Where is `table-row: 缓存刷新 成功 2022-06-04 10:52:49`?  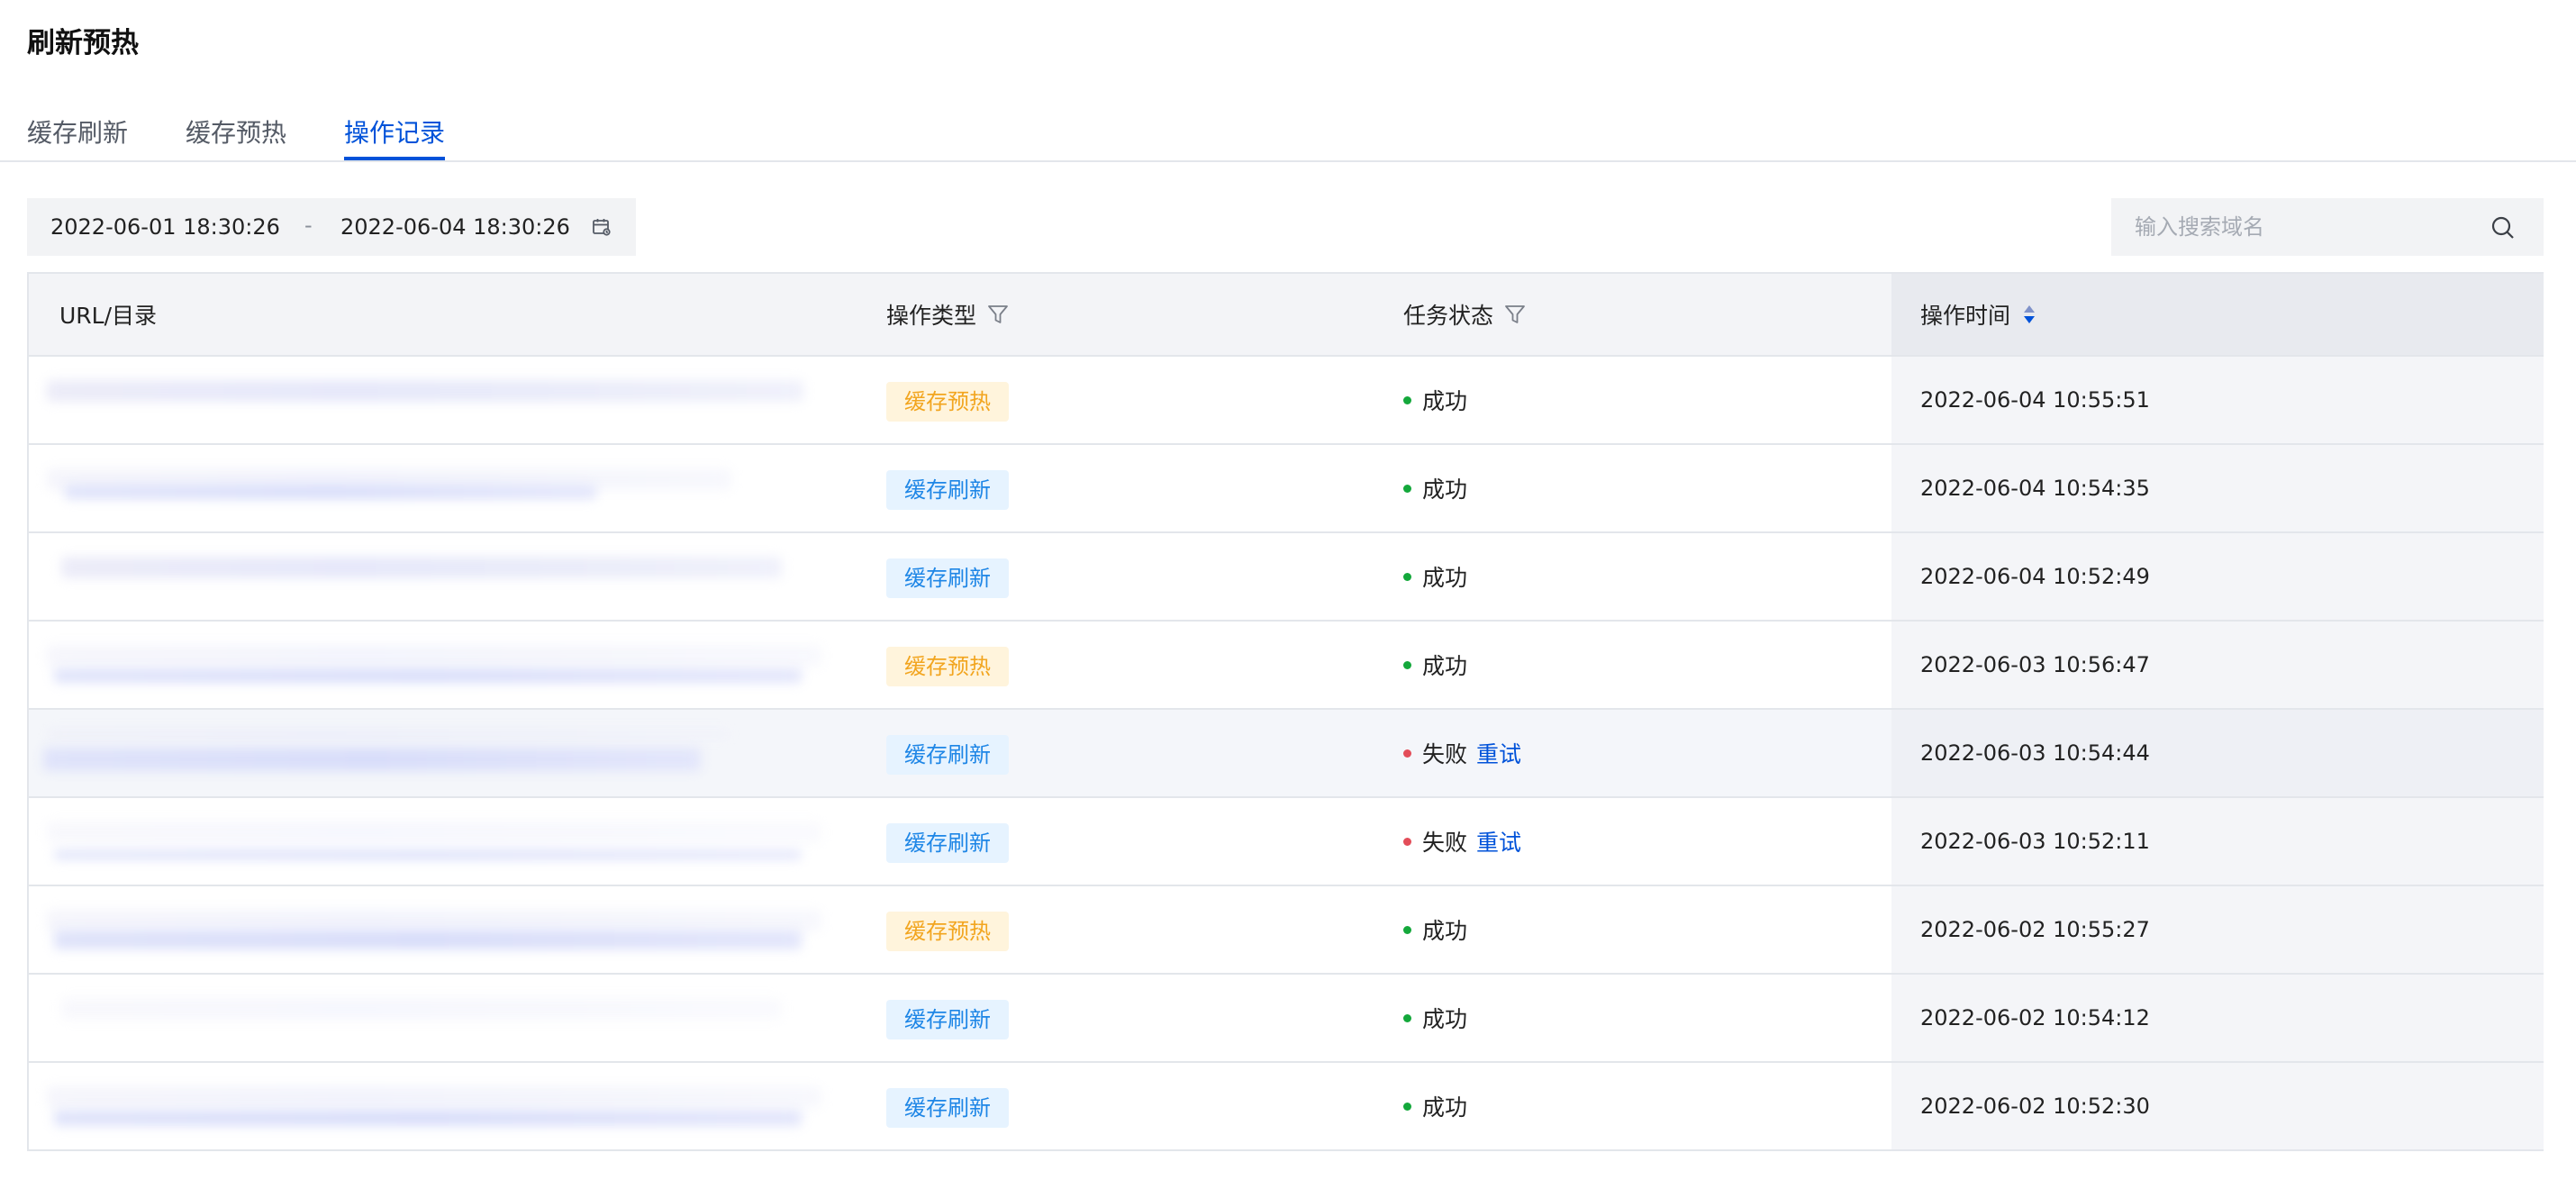 table-row: 缓存刷新 成功 2022-06-04 10:52:49 is located at coordinates (1286, 575).